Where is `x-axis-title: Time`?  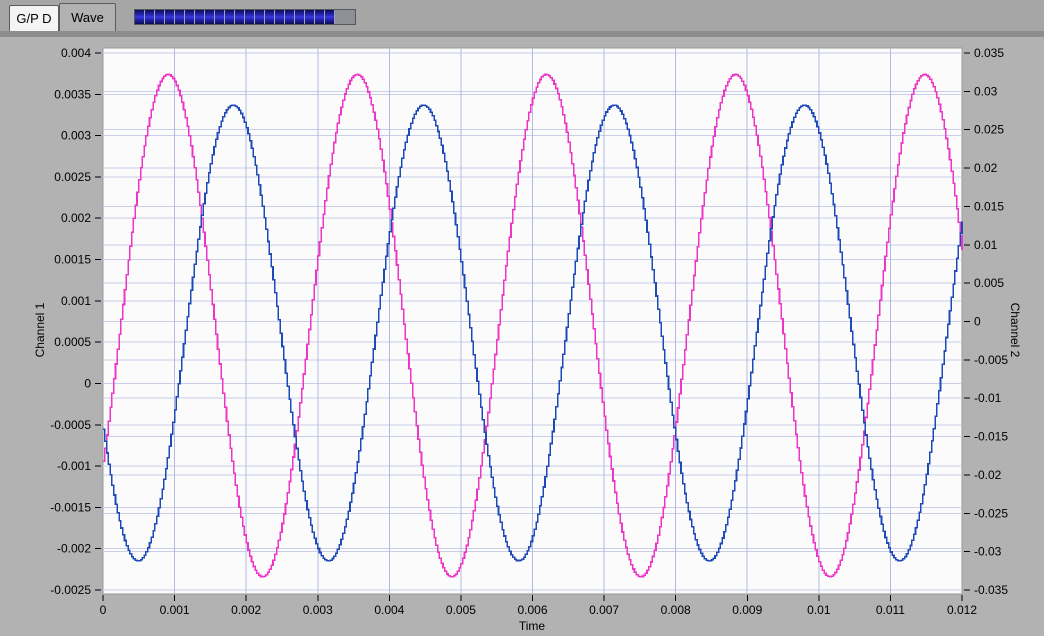 x-axis-title: Time is located at coordinates (532, 626).